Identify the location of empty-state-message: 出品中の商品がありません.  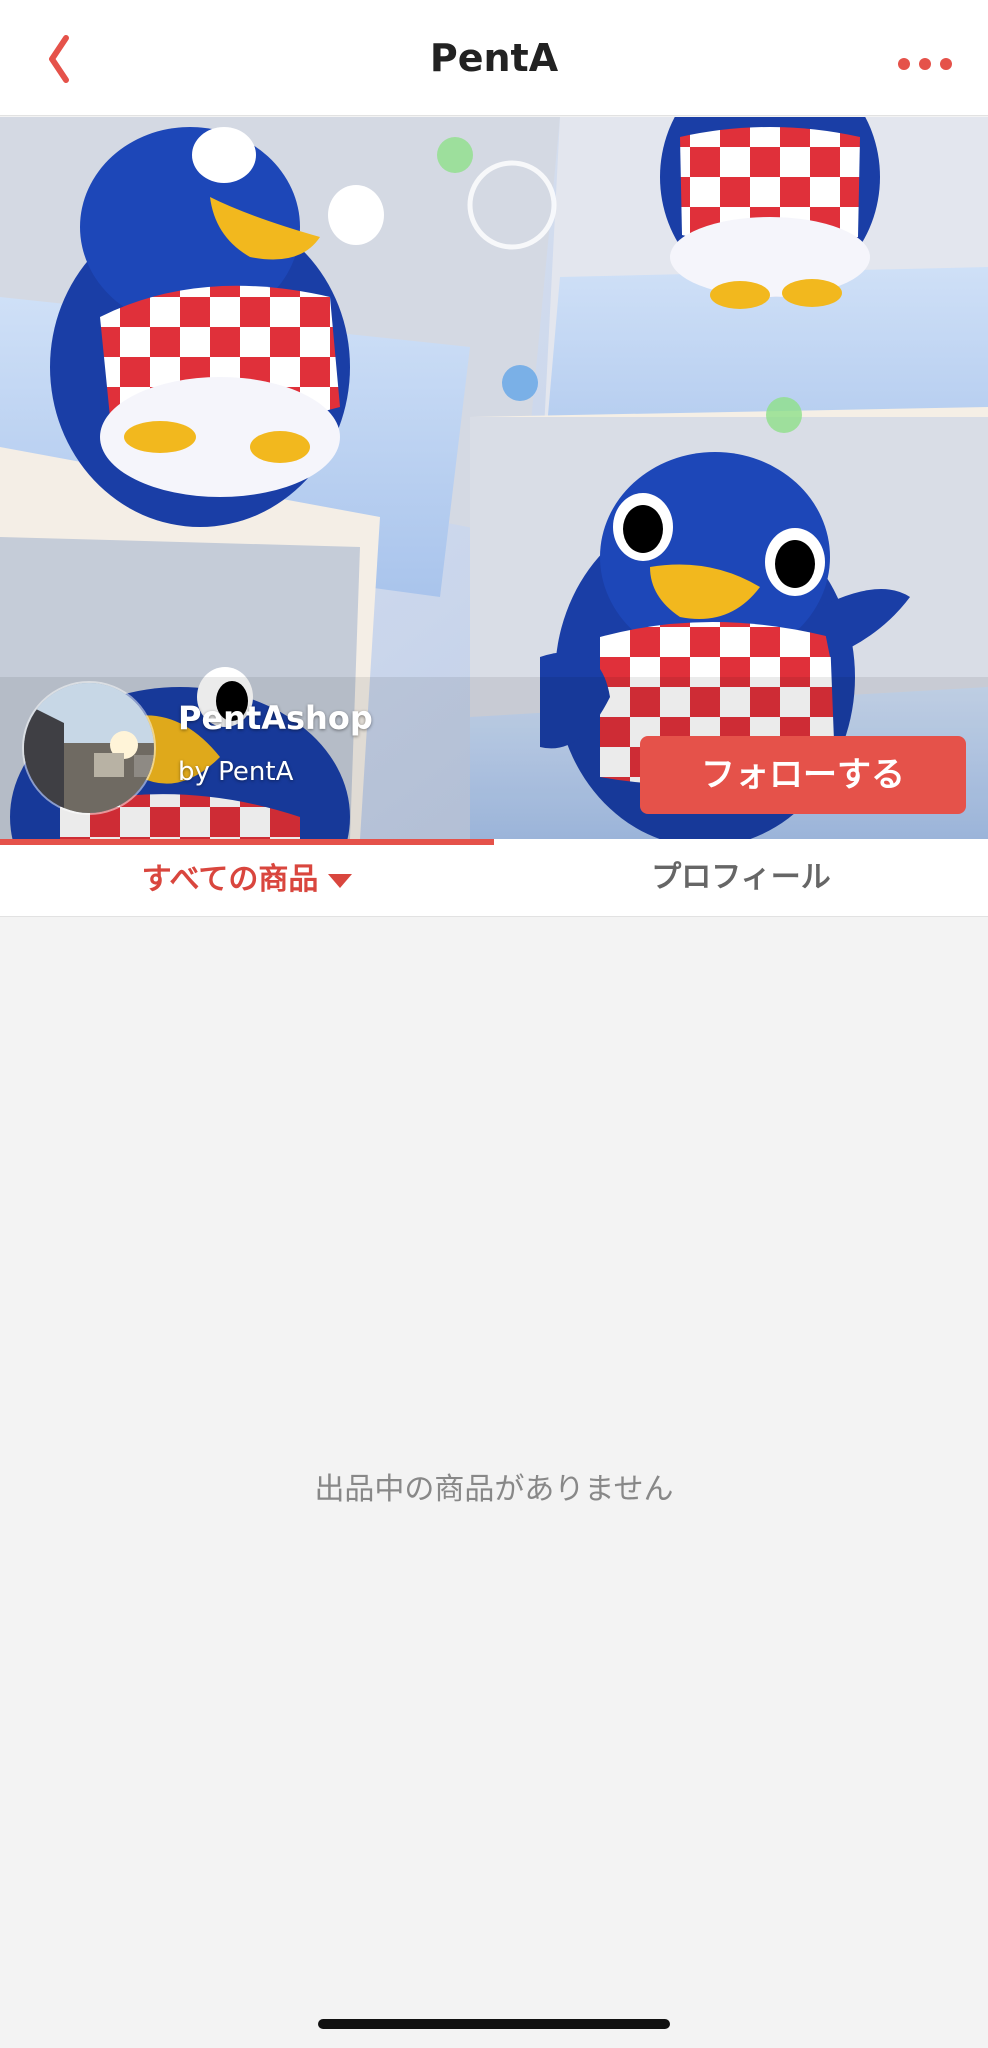
(494, 1489).